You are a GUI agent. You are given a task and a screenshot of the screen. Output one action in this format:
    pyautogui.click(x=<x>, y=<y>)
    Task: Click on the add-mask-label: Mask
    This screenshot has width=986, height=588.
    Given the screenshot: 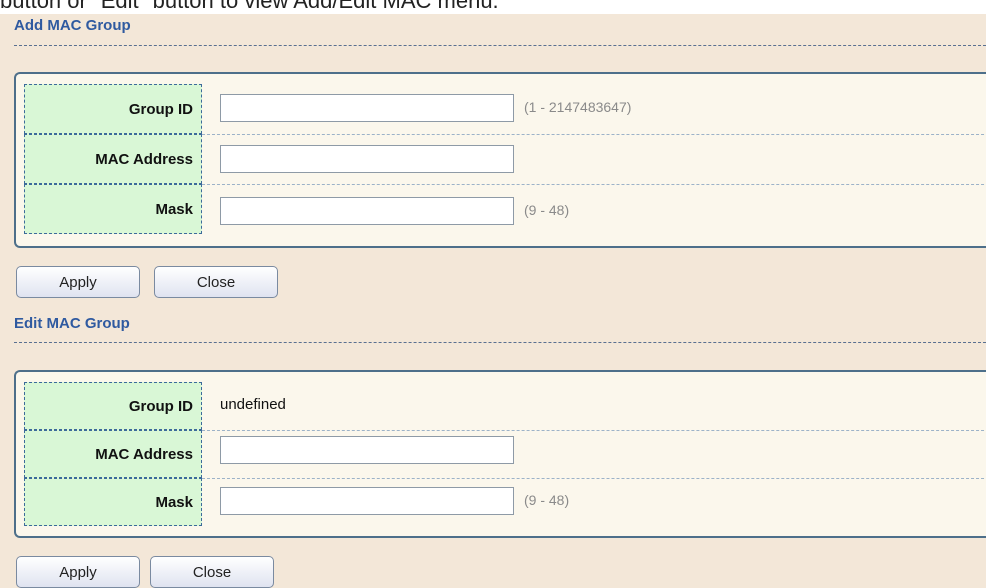 What is the action you would take?
    pyautogui.click(x=113, y=209)
    